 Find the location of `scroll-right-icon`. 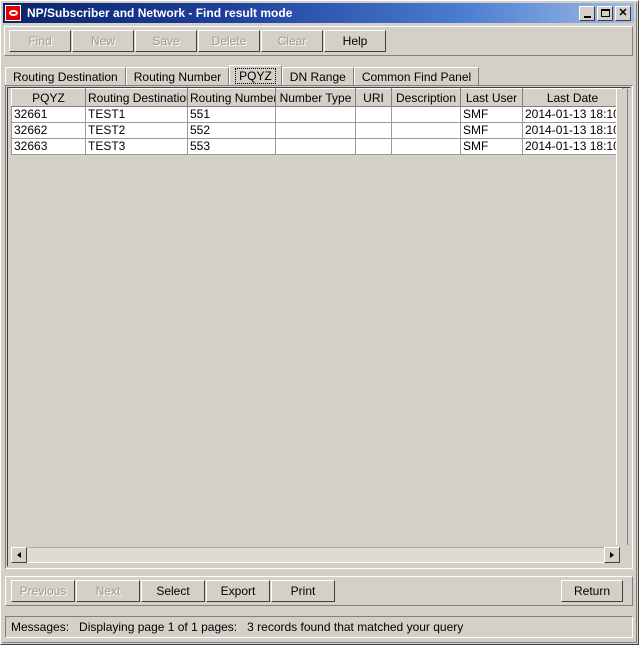

scroll-right-icon is located at coordinates (612, 555).